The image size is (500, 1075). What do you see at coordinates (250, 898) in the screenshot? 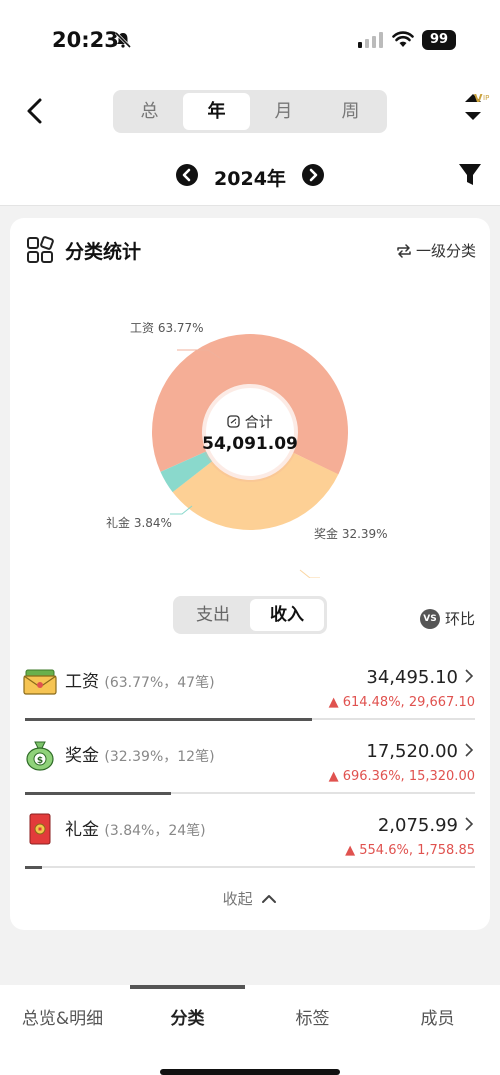
I see `collapse-button: 收起` at bounding box center [250, 898].